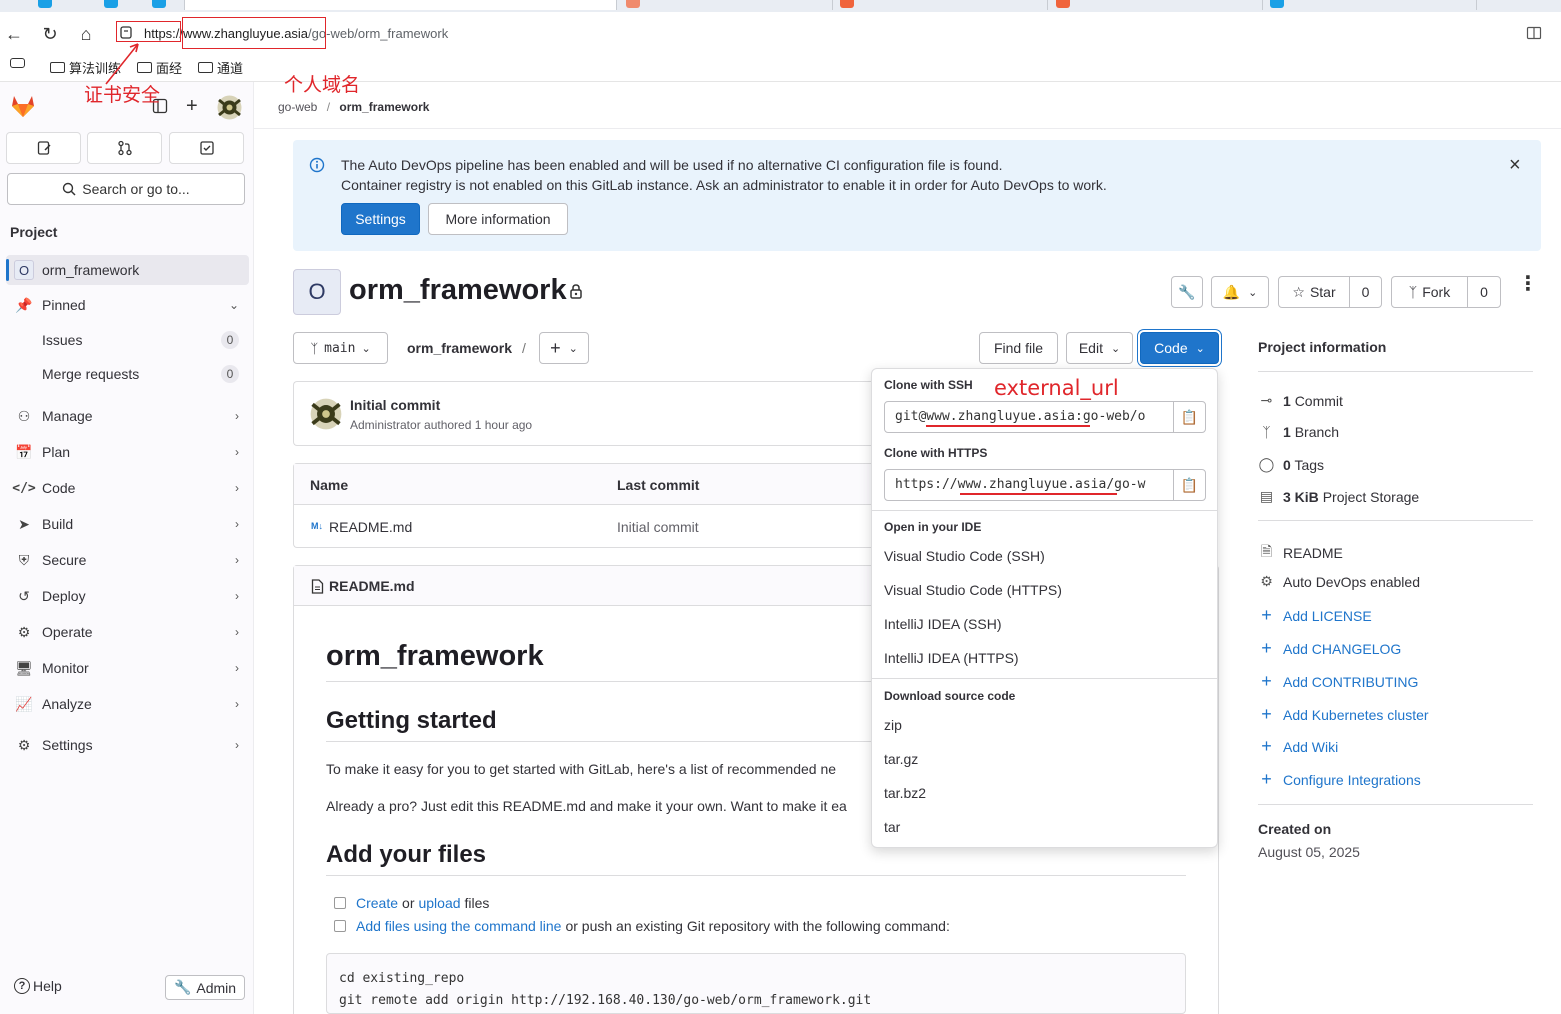 Image resolution: width=1561 pixels, height=1014 pixels. Describe the element at coordinates (229, 107) in the screenshot. I see `user-avatar` at that location.